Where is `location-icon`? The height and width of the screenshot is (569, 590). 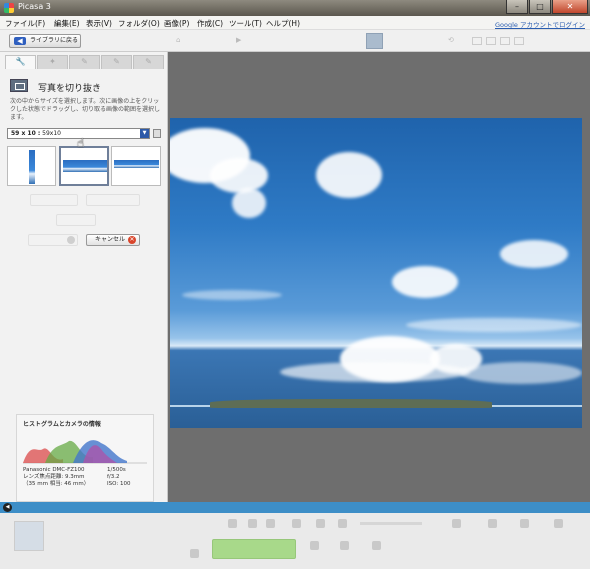 location-icon is located at coordinates (492, 523).